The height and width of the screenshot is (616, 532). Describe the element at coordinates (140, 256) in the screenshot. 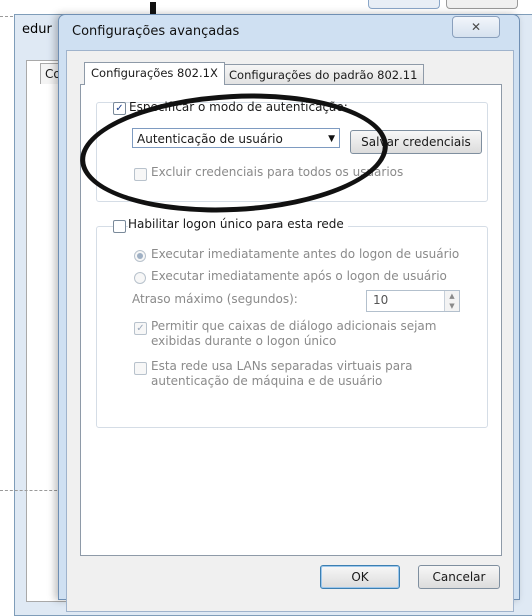

I see `radio-before-logon` at that location.